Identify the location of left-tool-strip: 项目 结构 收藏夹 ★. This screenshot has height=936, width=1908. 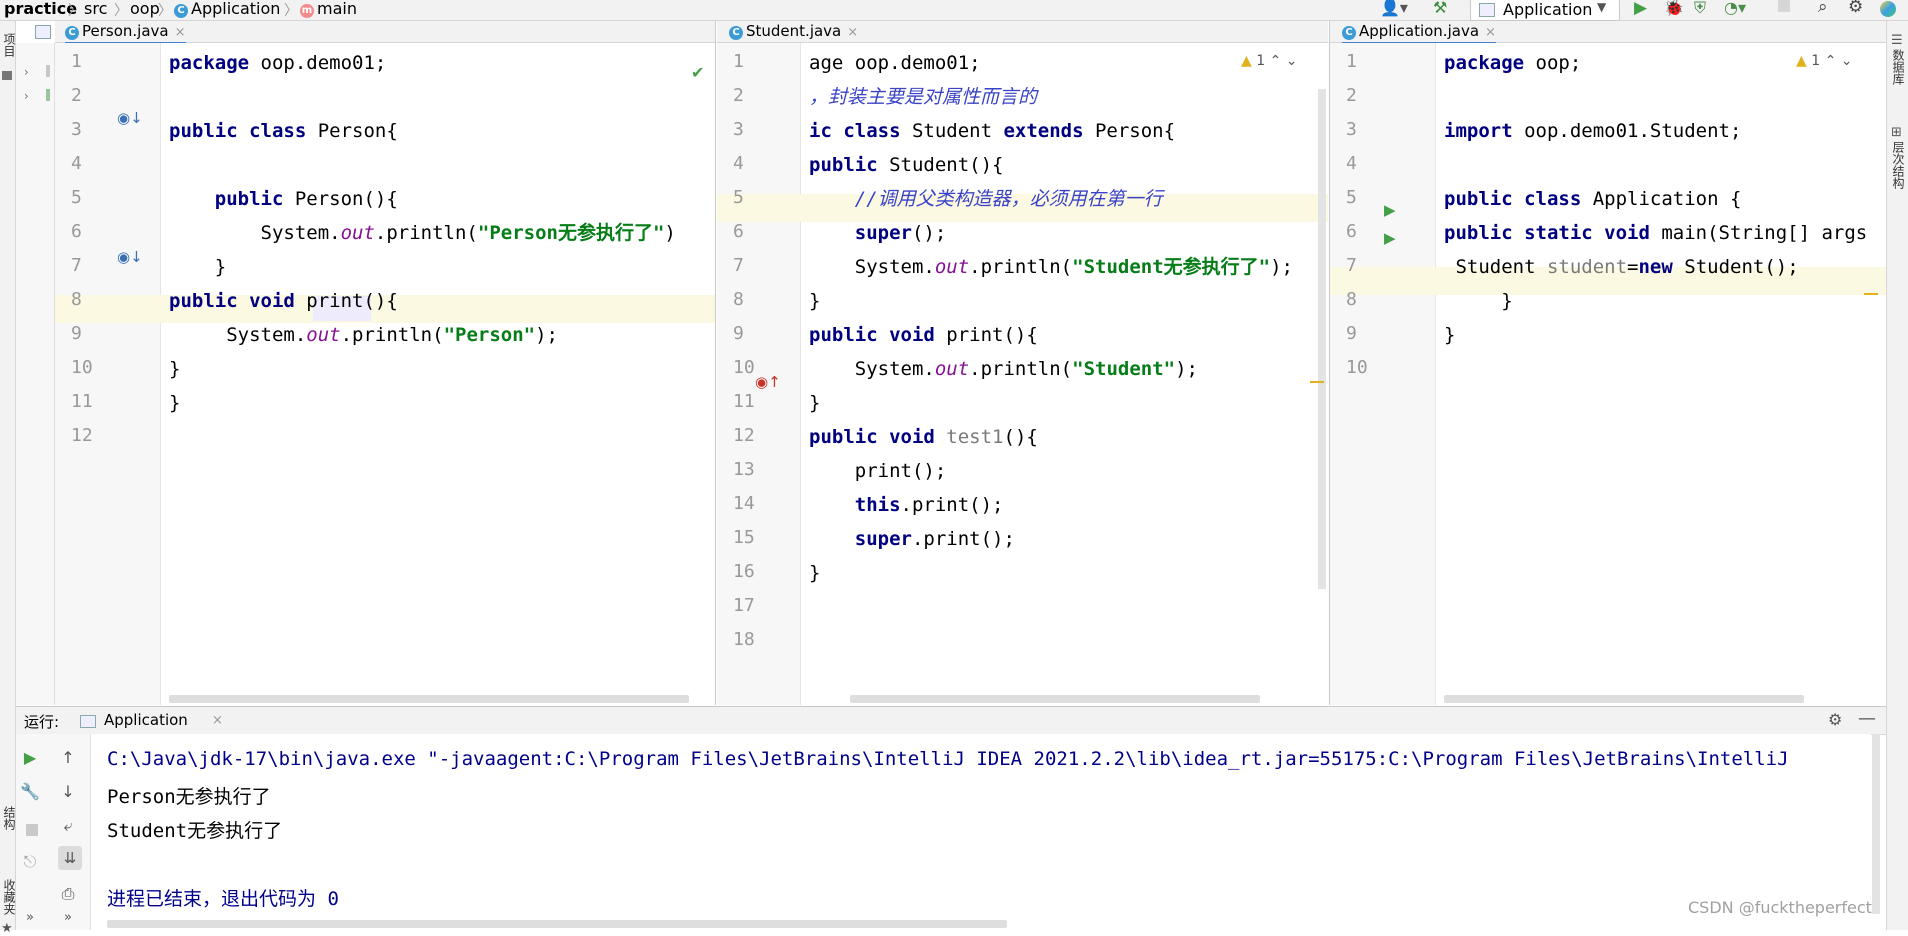
(8, 478).